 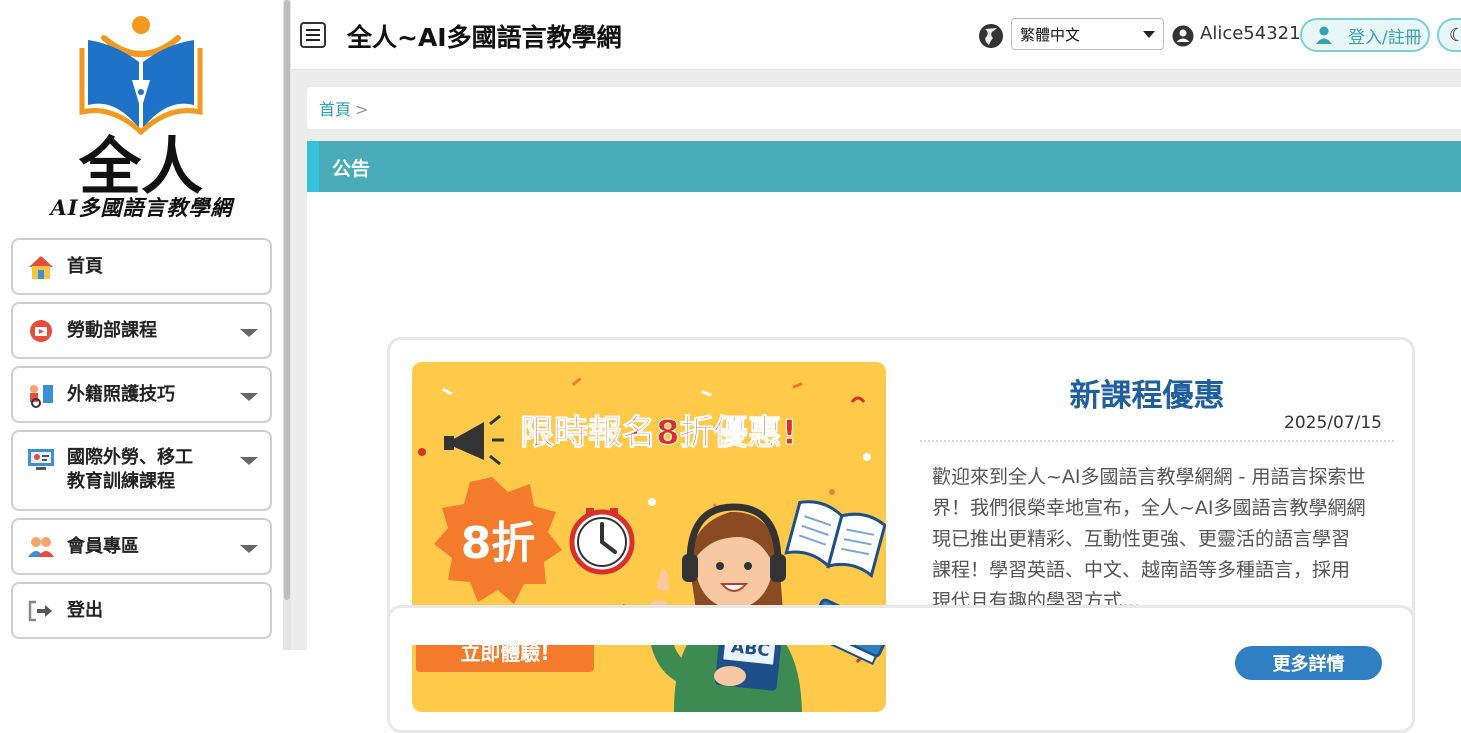 I want to click on sidebar-item-caregiving: 外籍照護技巧, so click(x=141, y=394).